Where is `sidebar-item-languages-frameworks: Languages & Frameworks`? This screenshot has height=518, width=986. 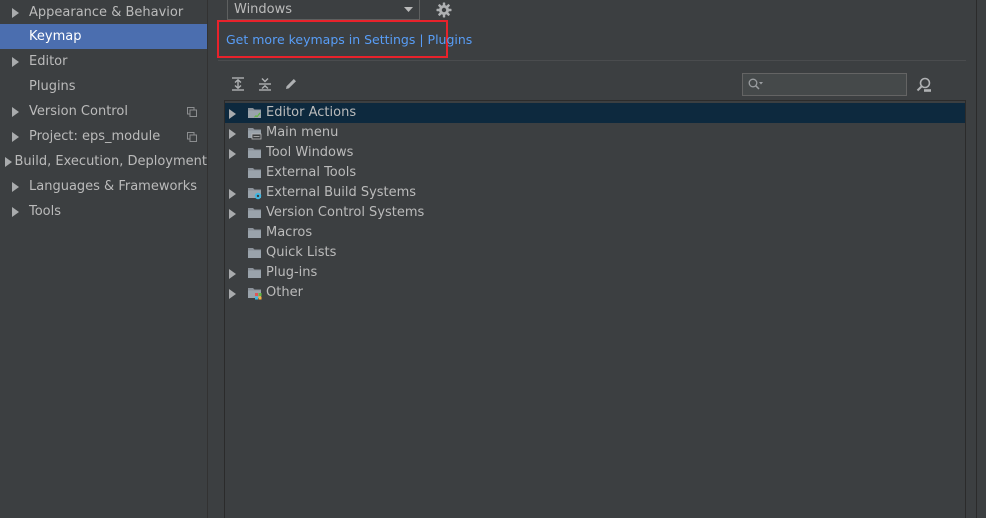
sidebar-item-languages-frameworks: Languages & Frameworks is located at coordinates (103, 186).